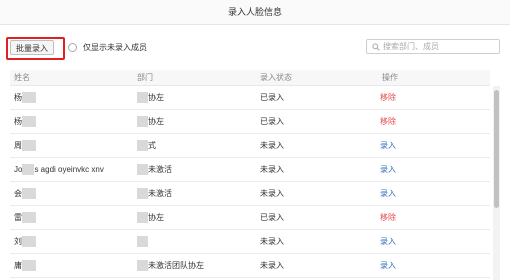 Image resolution: width=510 pixels, height=280 pixels. I want to click on table-row: 会 未激活 未录入 录入, so click(250, 194).